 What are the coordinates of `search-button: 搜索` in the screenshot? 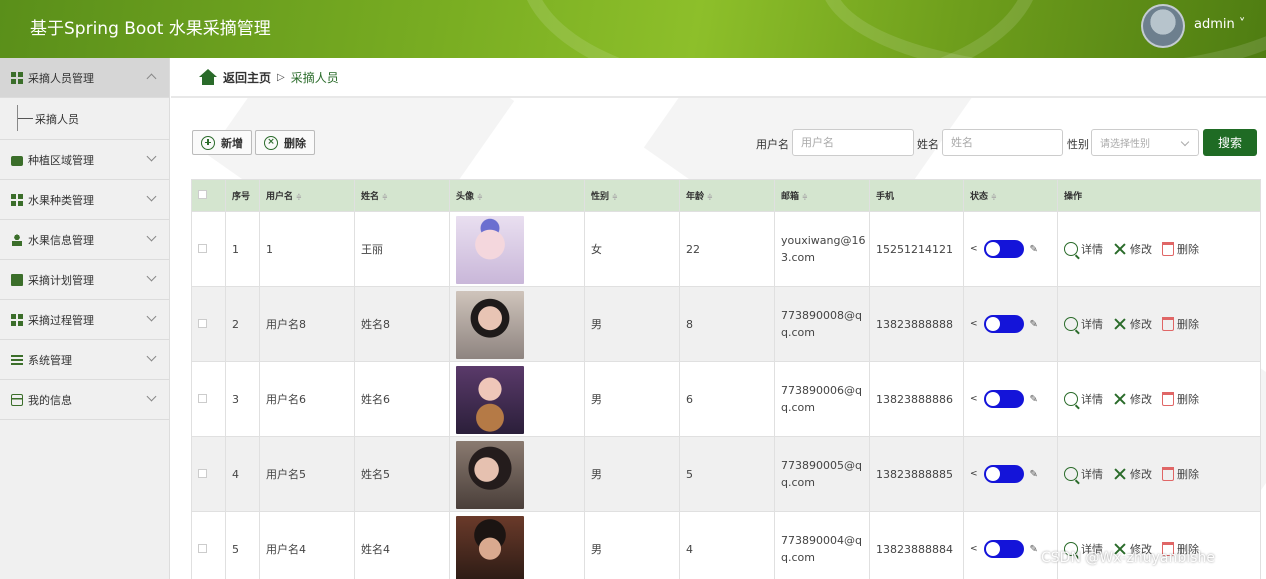 It's located at (1230, 142).